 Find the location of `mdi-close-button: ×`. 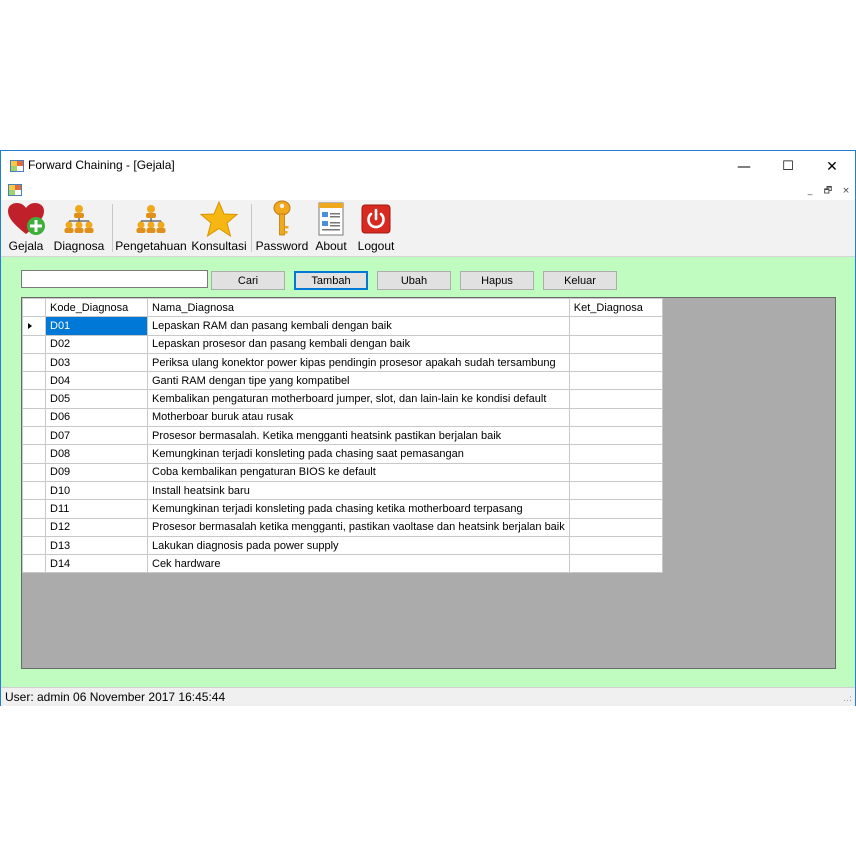

mdi-close-button: × is located at coordinates (846, 191).